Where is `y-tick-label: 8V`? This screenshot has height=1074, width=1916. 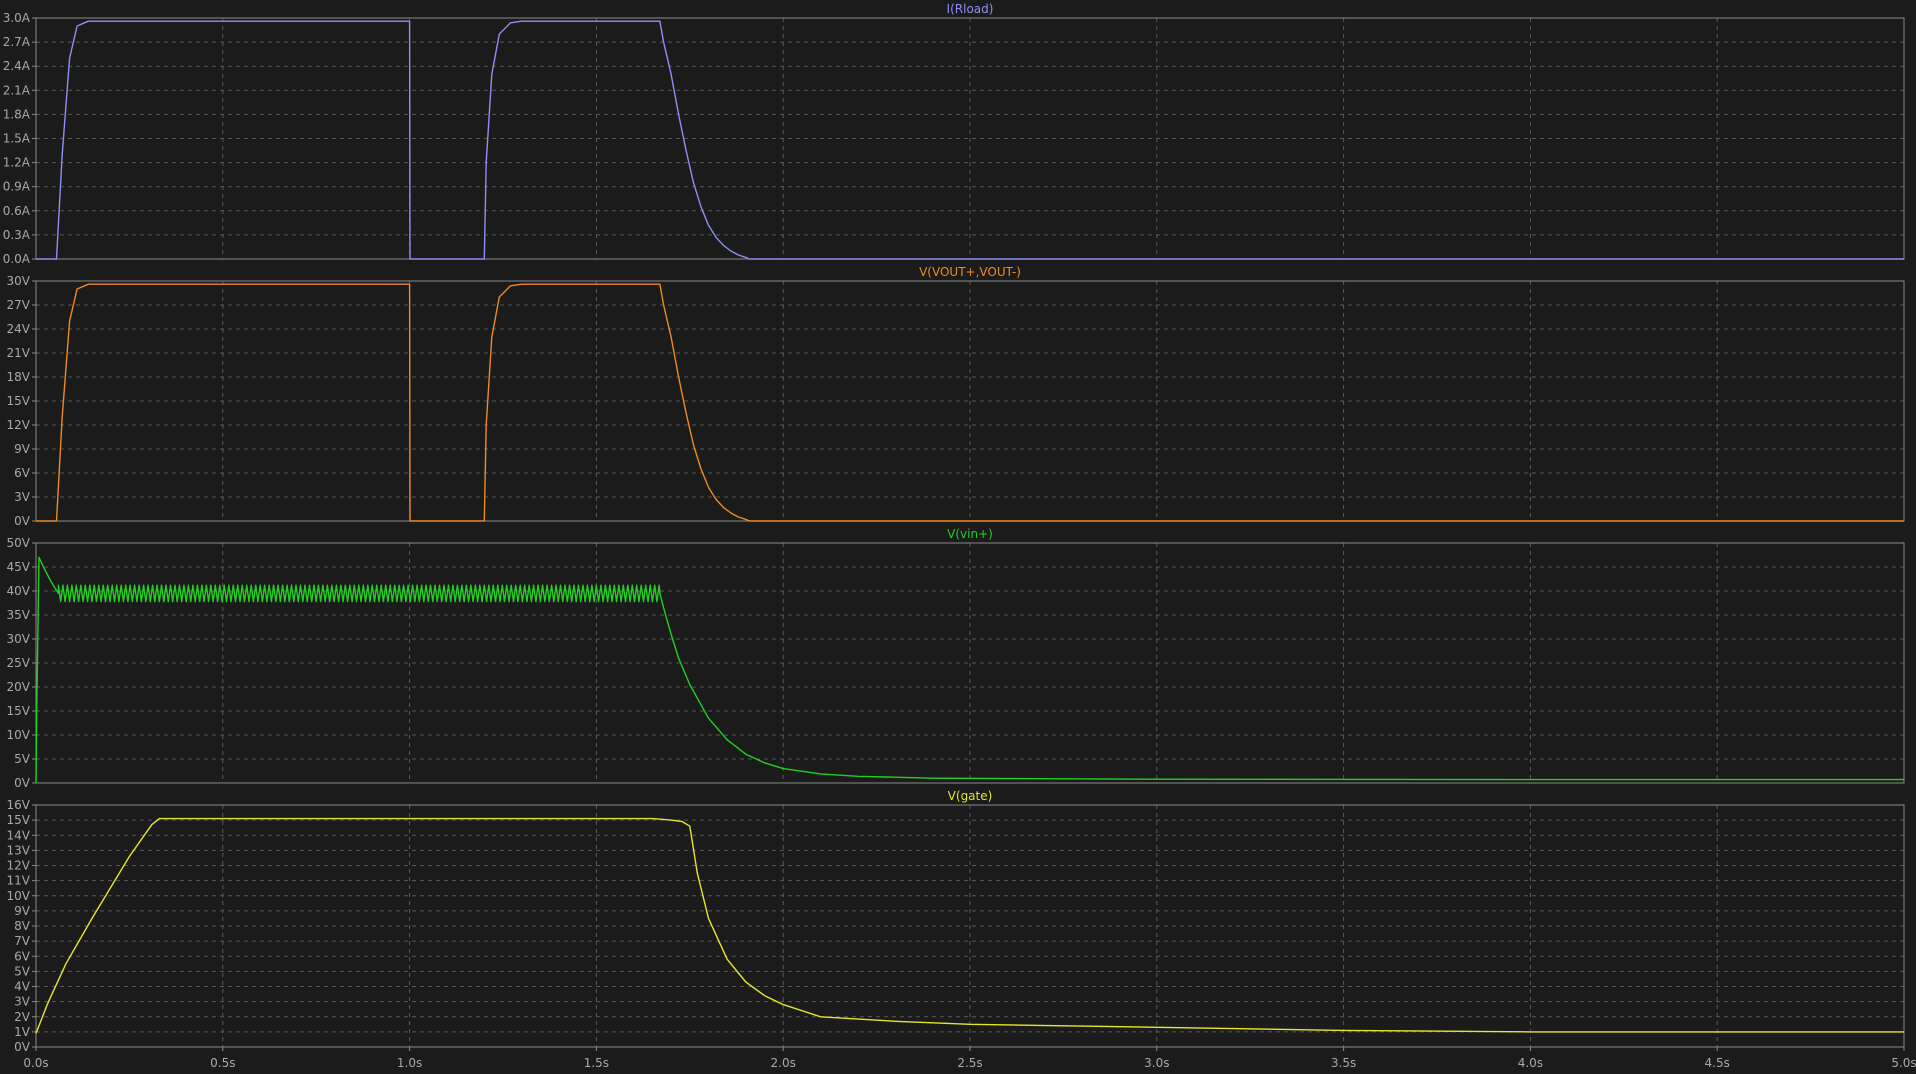
y-tick-label: 8V is located at coordinates (22, 926).